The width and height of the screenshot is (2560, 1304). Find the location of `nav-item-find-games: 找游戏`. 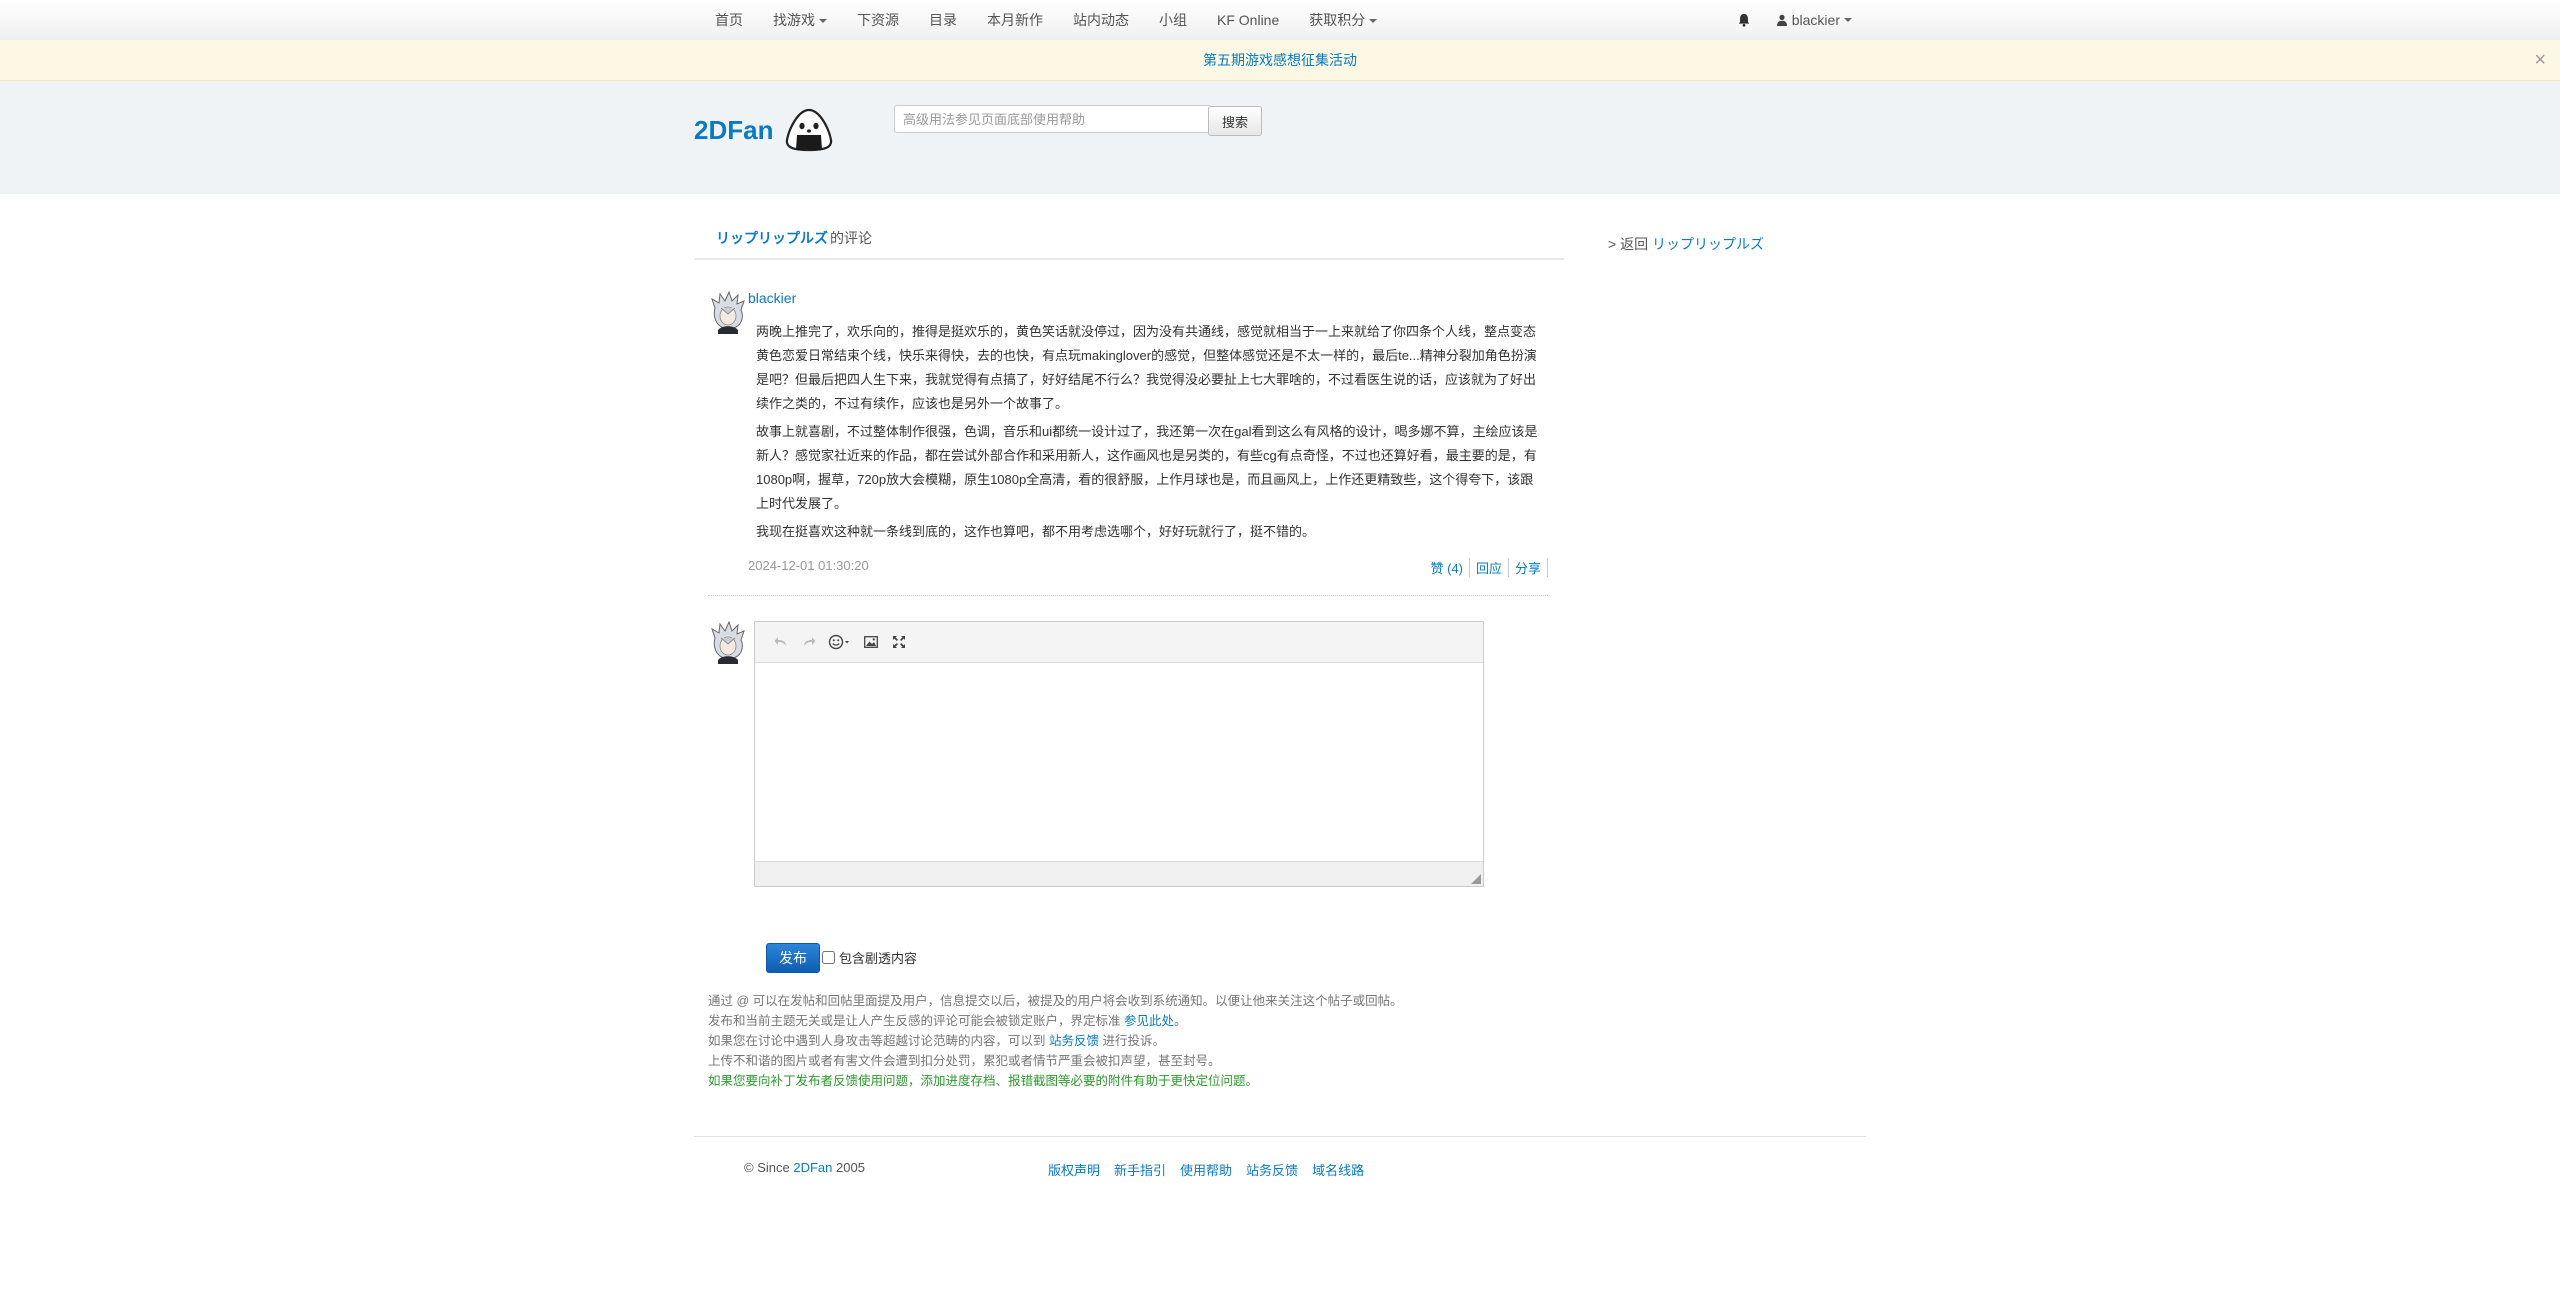

nav-item-find-games: 找游戏 is located at coordinates (800, 20).